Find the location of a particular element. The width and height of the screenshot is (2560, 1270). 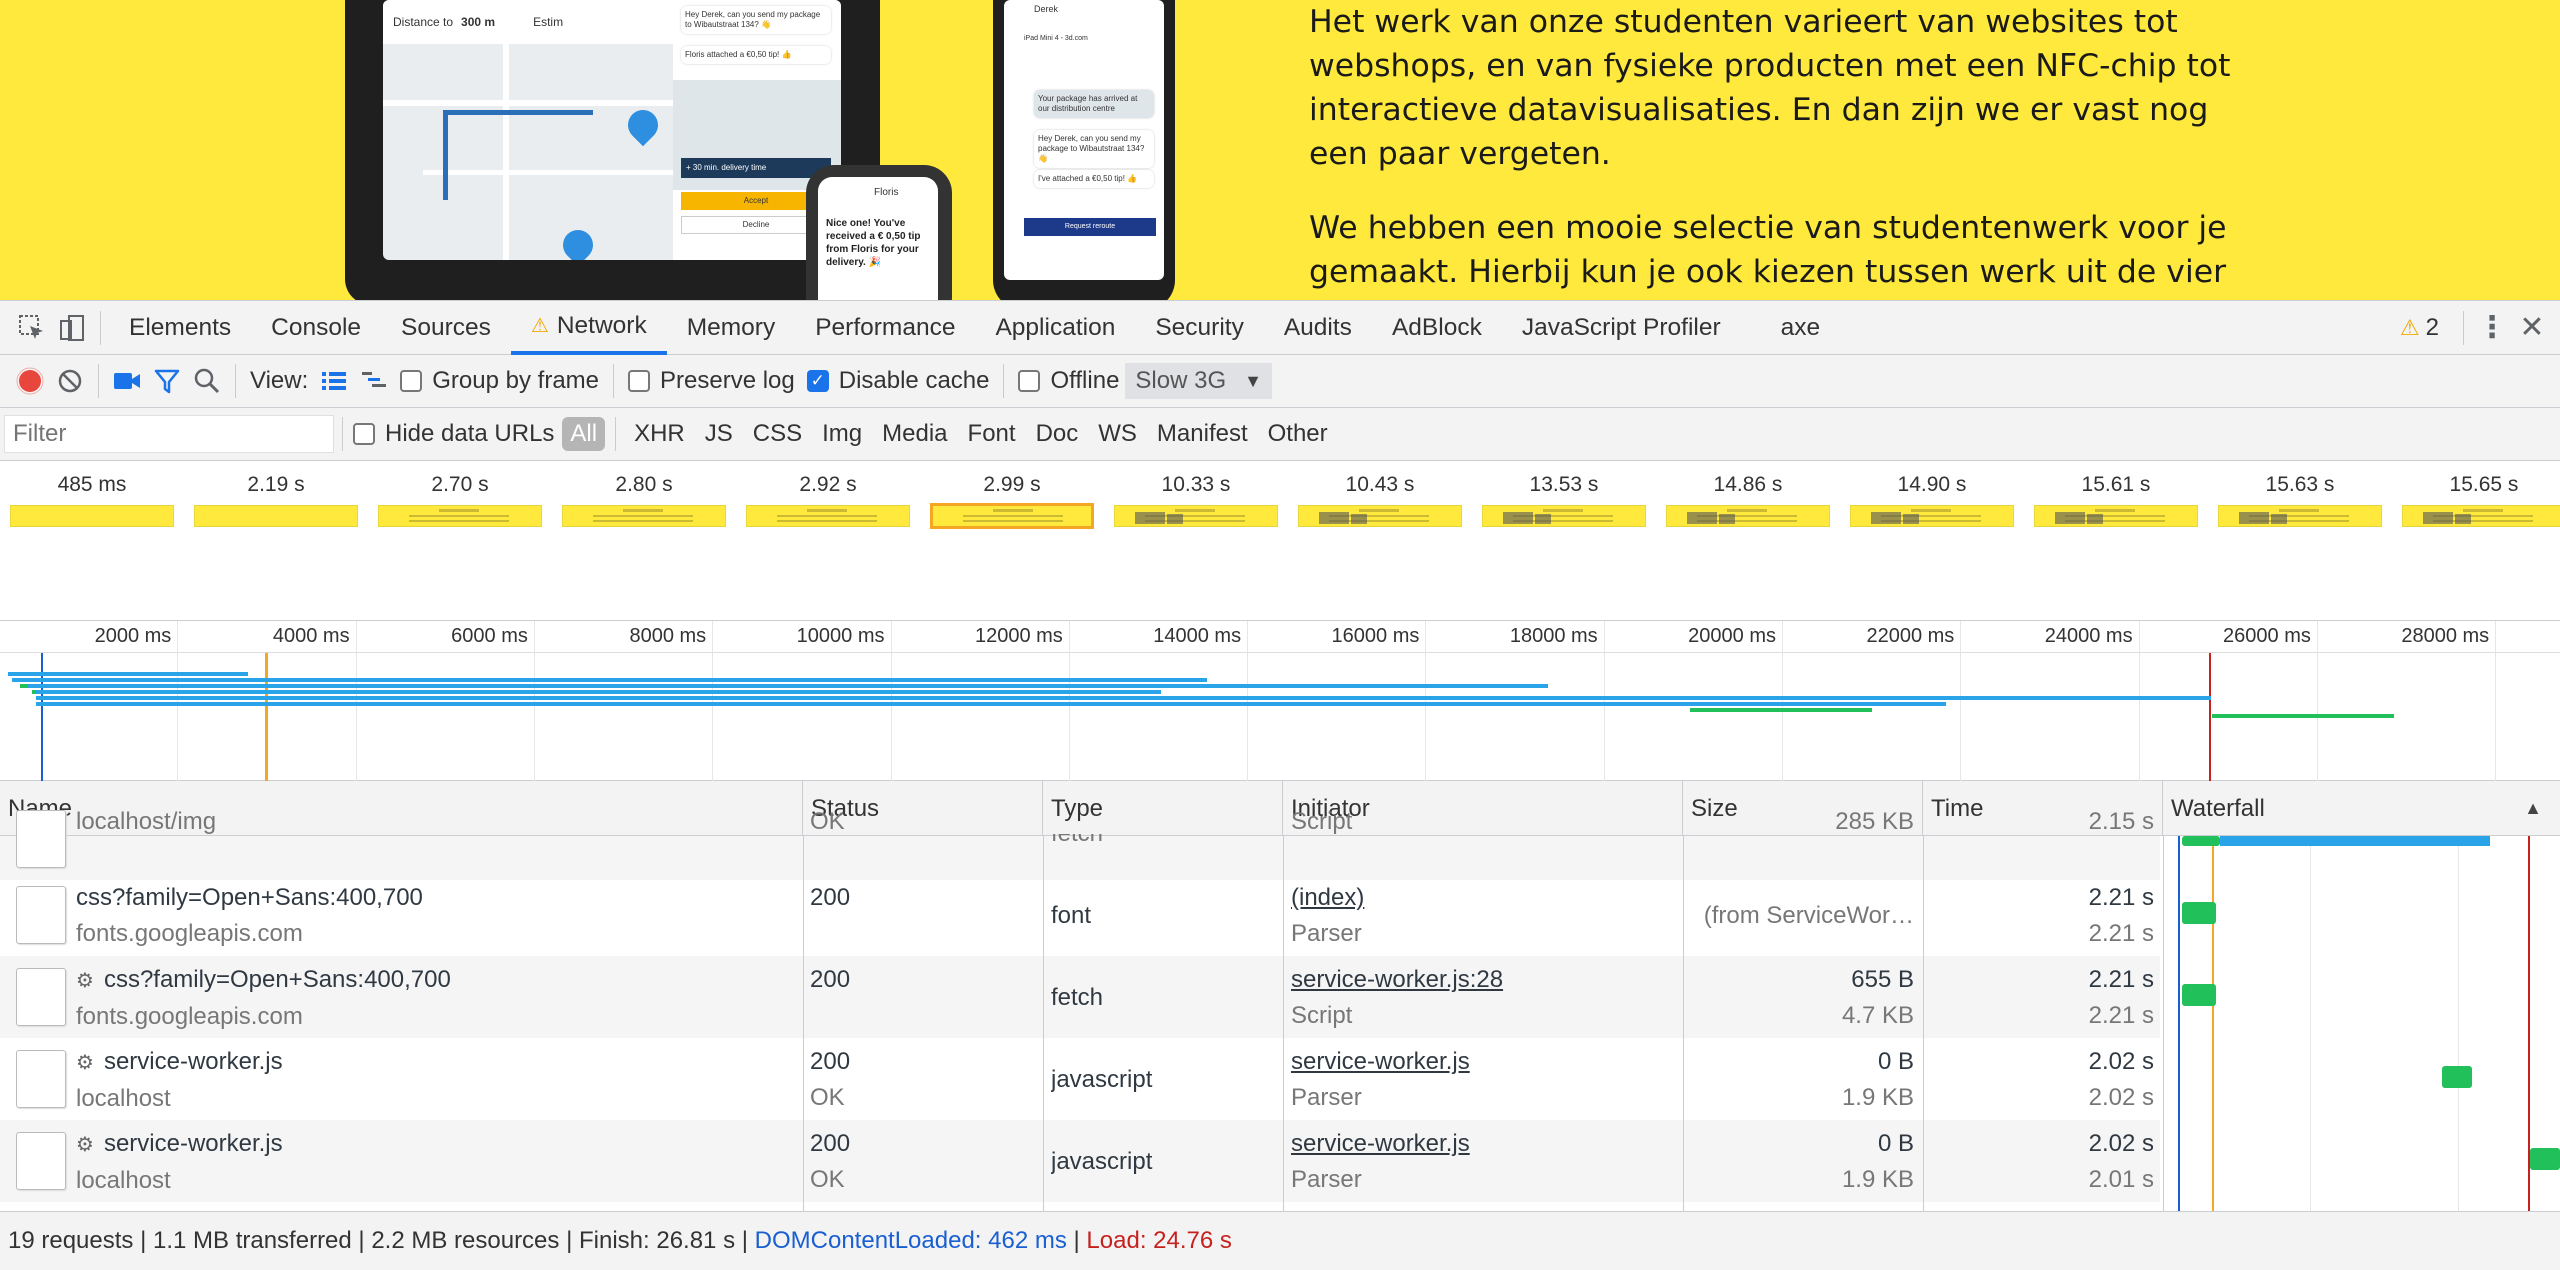

filter-type-all: All is located at coordinates (584, 434).